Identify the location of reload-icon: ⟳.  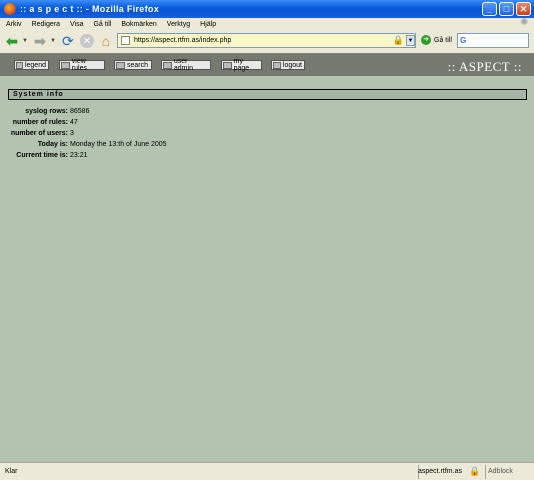
(68, 41).